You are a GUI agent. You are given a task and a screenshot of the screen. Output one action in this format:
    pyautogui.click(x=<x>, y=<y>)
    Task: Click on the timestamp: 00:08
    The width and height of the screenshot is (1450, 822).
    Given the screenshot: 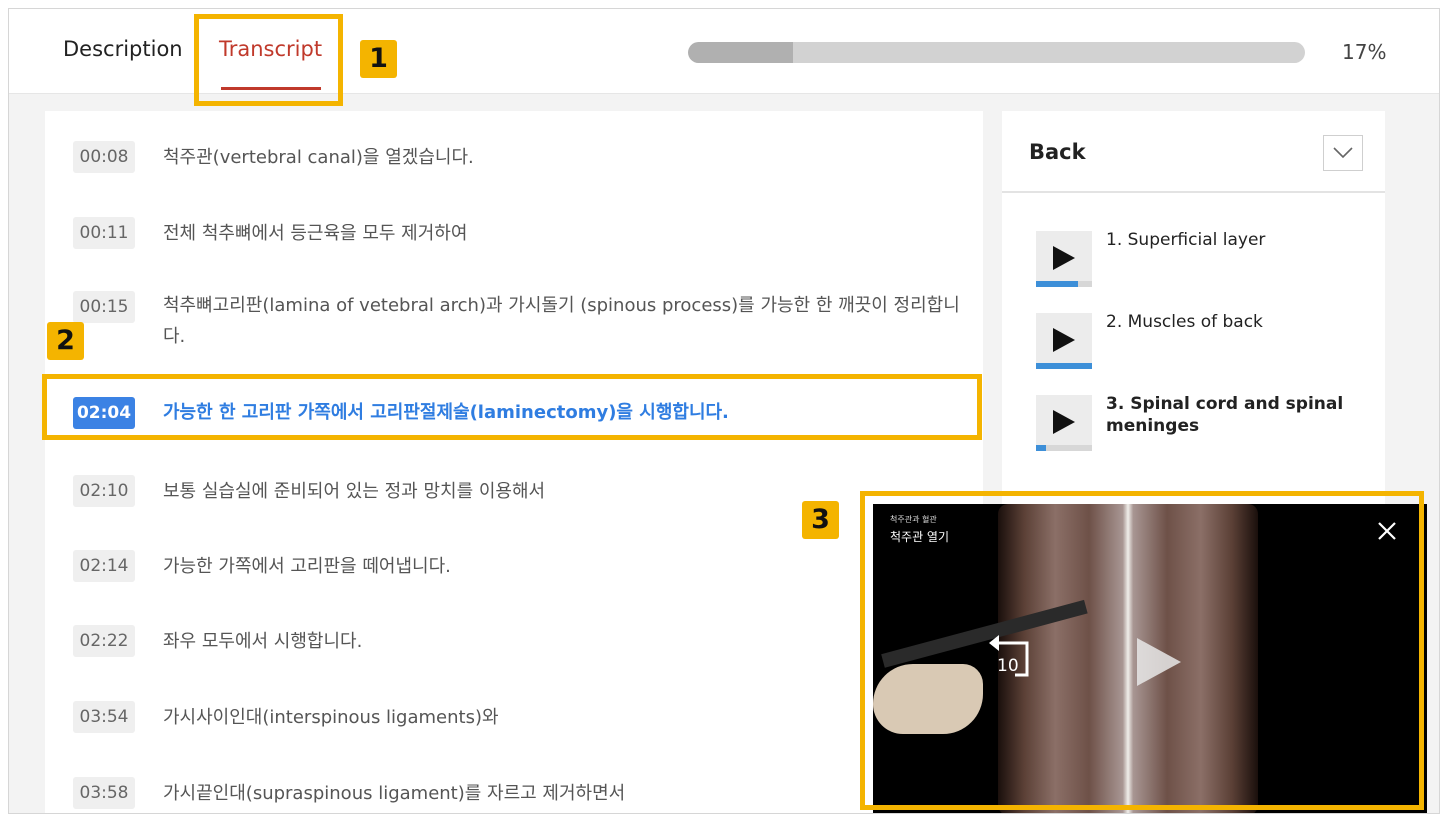 What is the action you would take?
    pyautogui.click(x=104, y=157)
    